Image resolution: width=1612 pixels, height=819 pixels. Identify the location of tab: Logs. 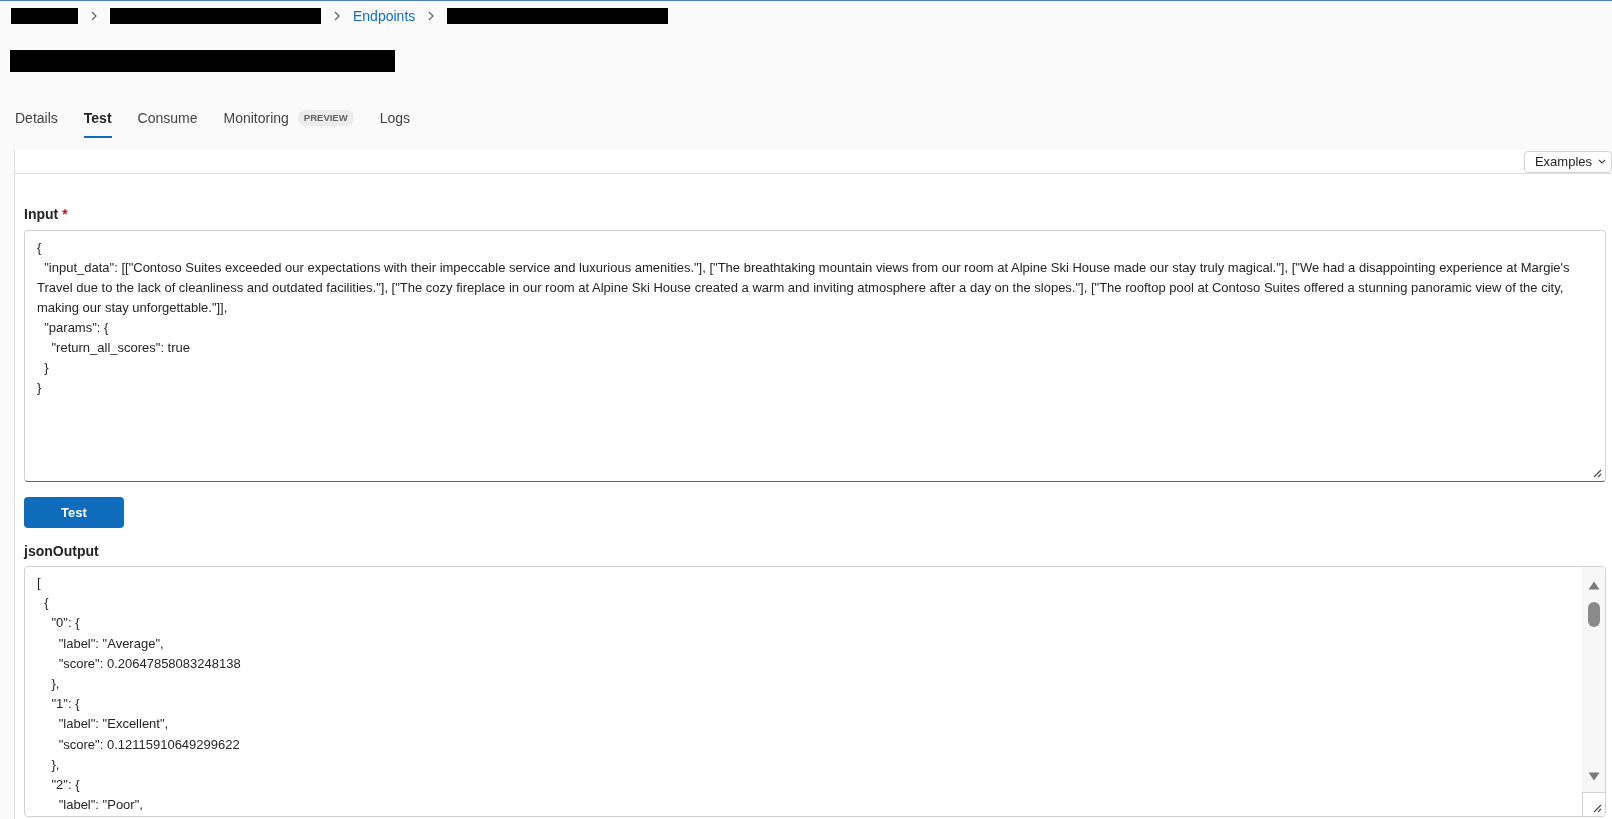
(394, 119).